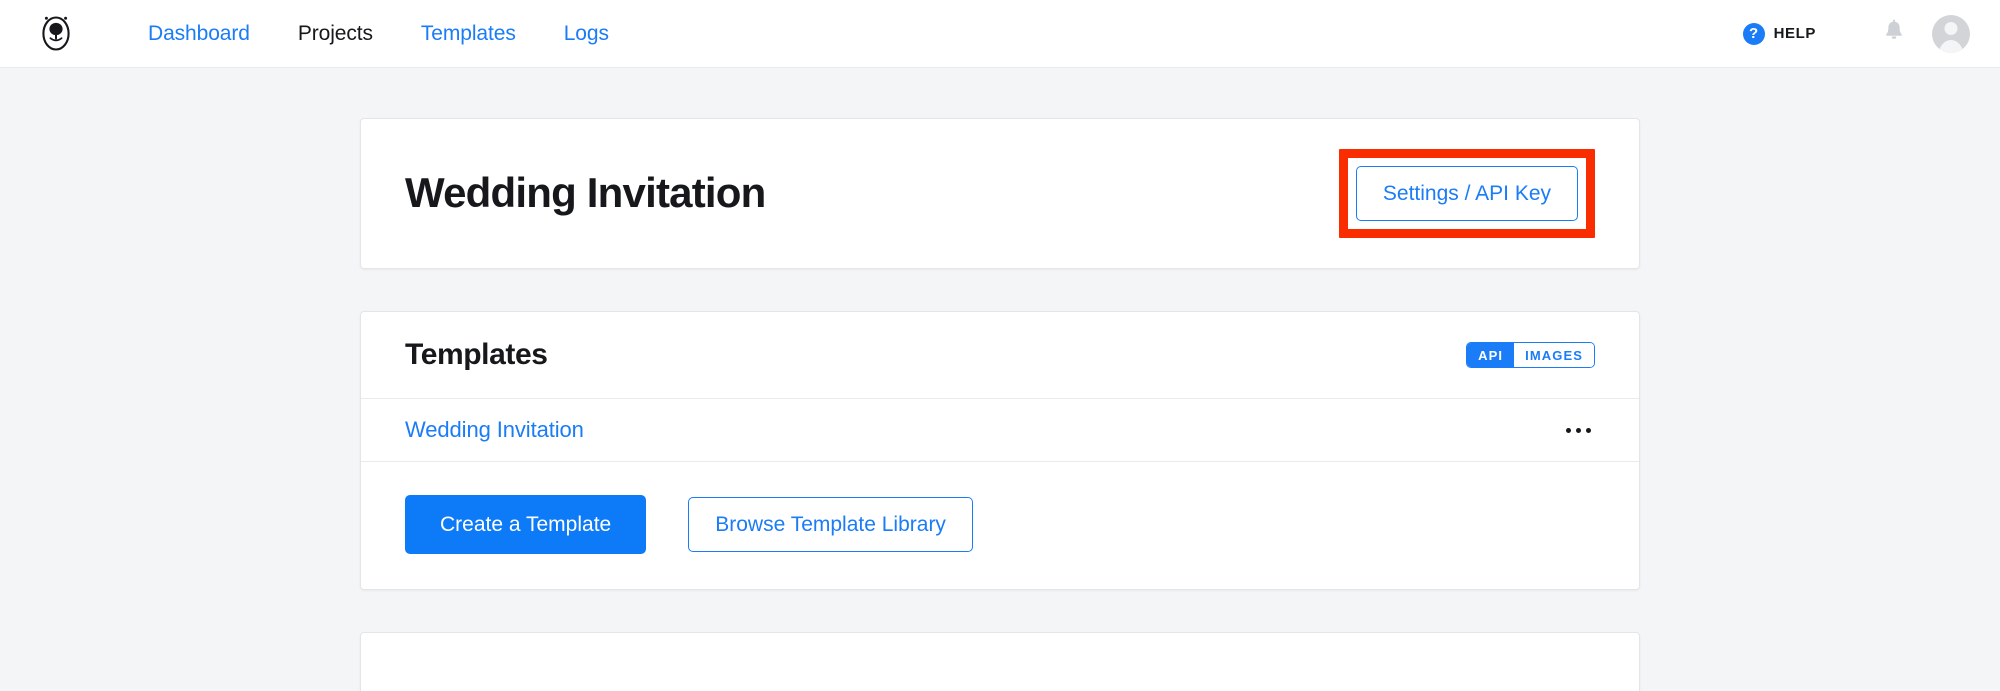 The width and height of the screenshot is (2000, 691). I want to click on user-avatar-button, so click(1951, 33).